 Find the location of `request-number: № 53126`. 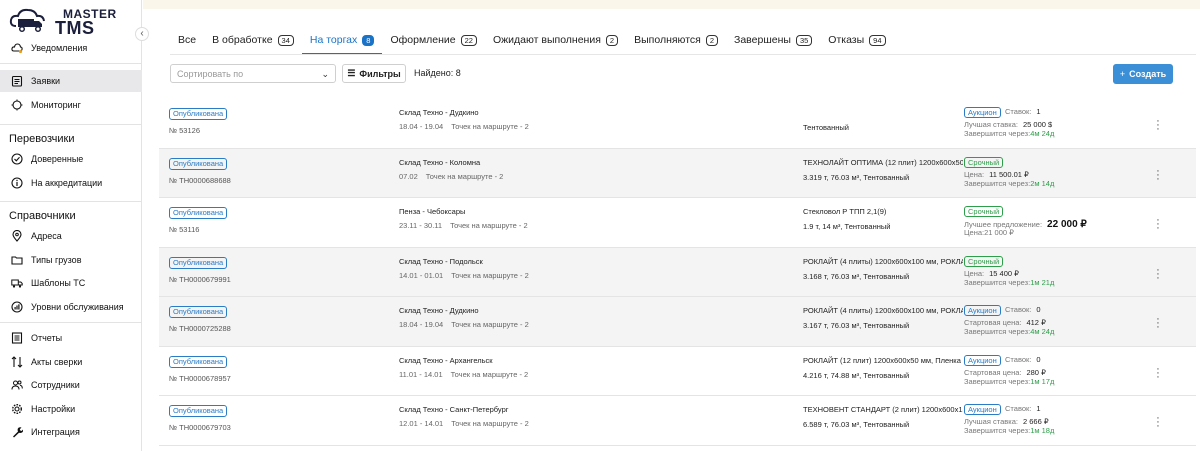

request-number: № 53126 is located at coordinates (184, 130).